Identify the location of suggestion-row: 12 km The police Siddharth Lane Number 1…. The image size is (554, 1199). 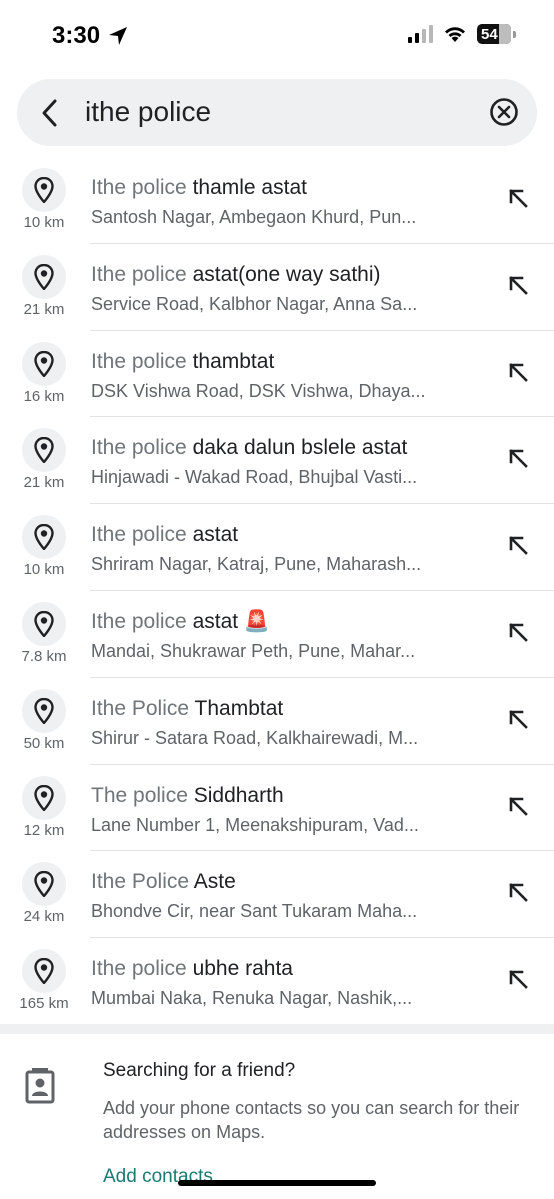
(277, 808).